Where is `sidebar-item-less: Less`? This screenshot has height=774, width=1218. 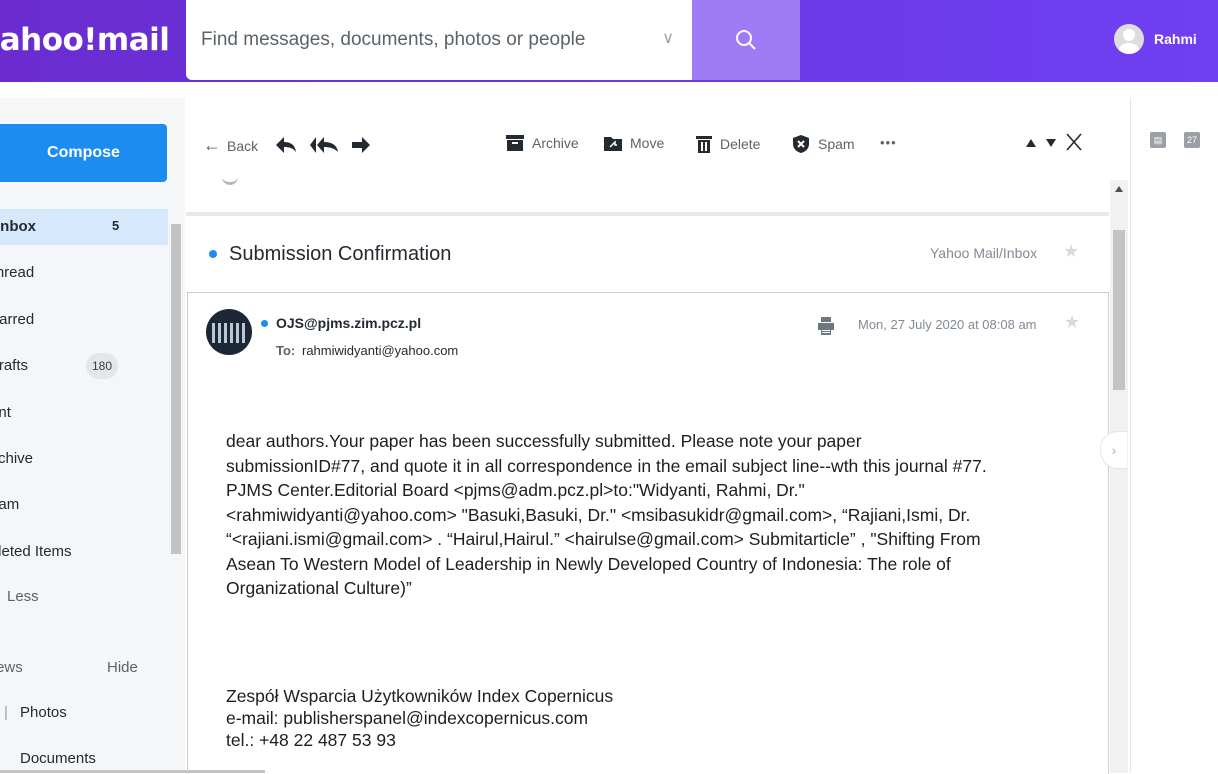
sidebar-item-less: Less is located at coordinates (84, 597).